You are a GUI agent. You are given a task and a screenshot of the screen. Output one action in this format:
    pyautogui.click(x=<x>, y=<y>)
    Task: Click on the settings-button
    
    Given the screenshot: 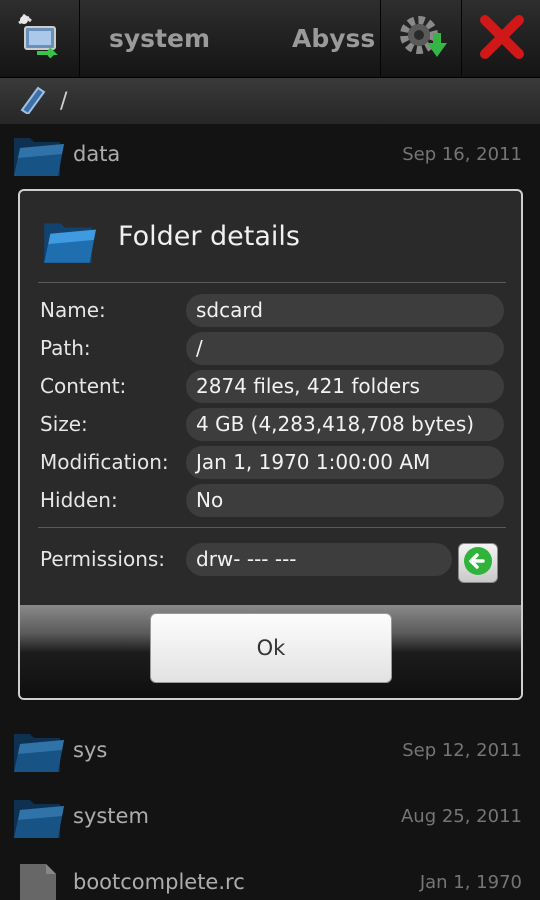 What is the action you would take?
    pyautogui.click(x=422, y=39)
    